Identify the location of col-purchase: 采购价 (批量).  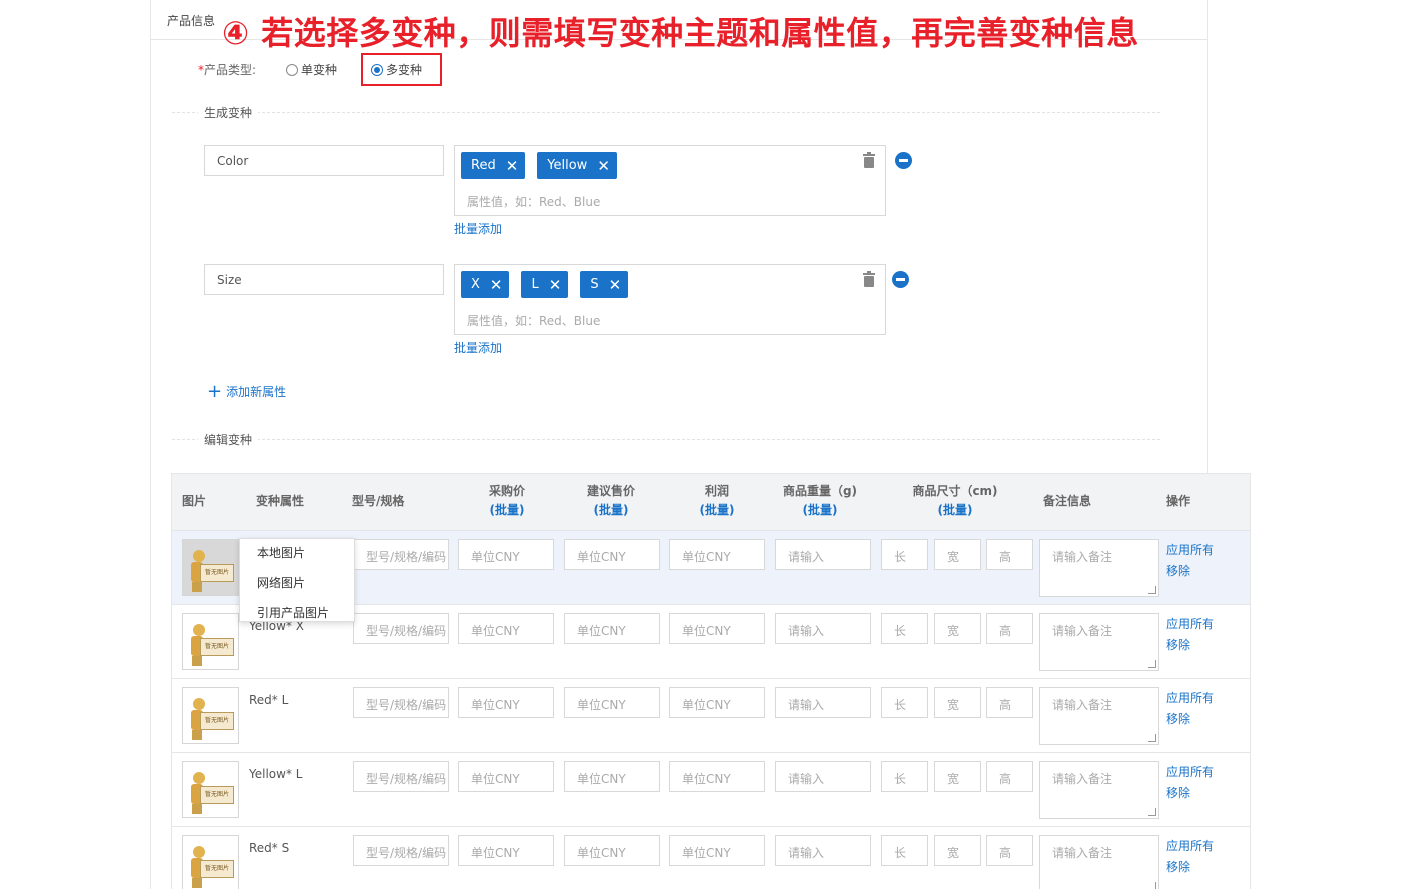
(507, 501).